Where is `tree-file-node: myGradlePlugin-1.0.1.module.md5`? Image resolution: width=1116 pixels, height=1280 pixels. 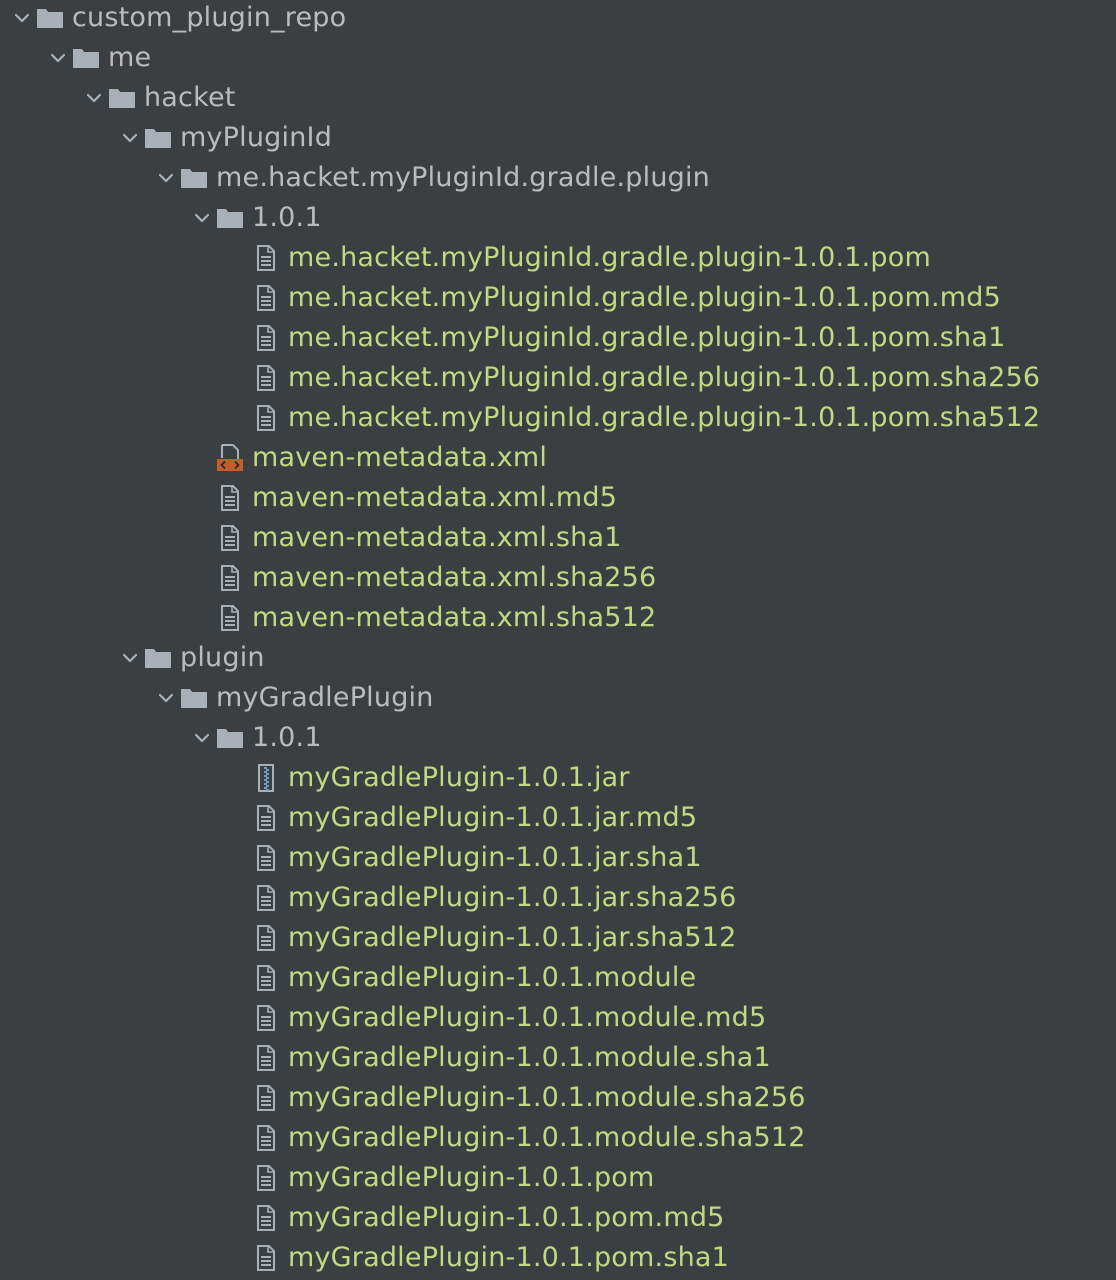
tree-file-node: myGradlePlugin-1.0.1.module.md5 is located at coordinates (558, 1018).